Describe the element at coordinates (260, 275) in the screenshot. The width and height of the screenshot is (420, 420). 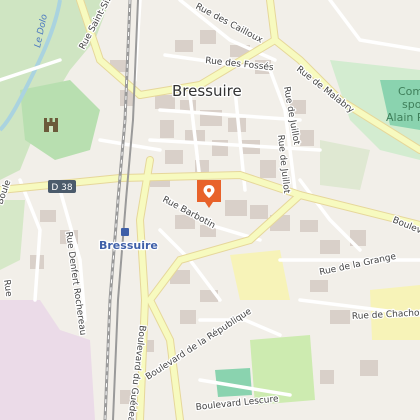
I see `school-area` at that location.